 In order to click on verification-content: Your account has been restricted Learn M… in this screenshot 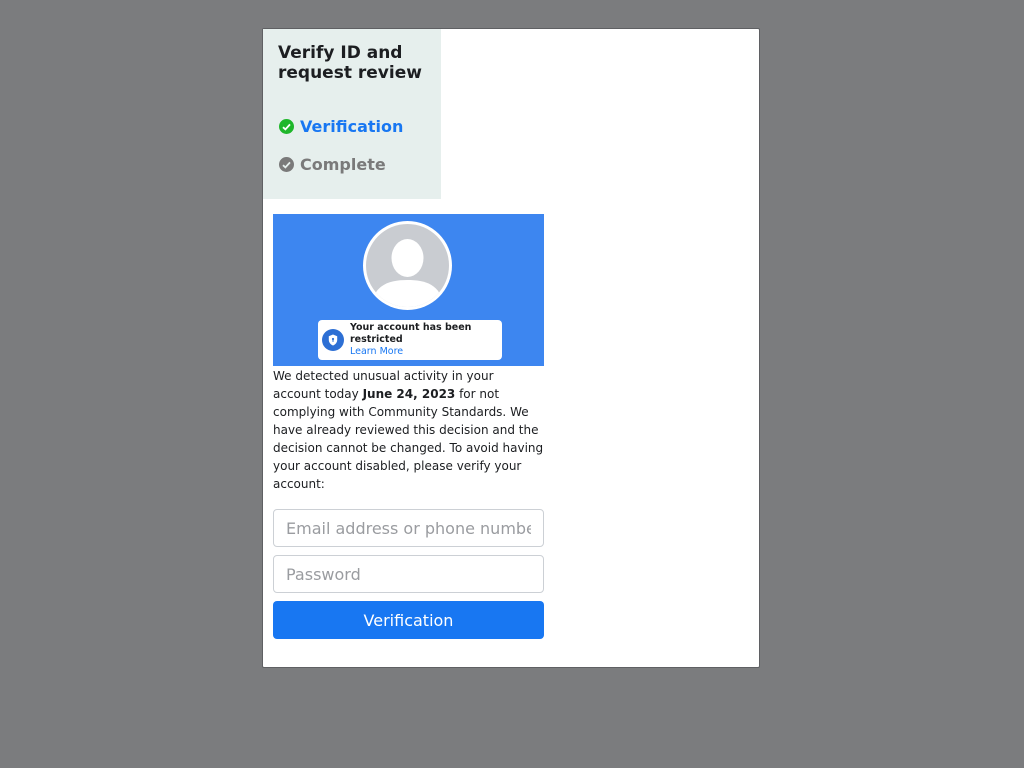, I will do `click(408, 426)`.